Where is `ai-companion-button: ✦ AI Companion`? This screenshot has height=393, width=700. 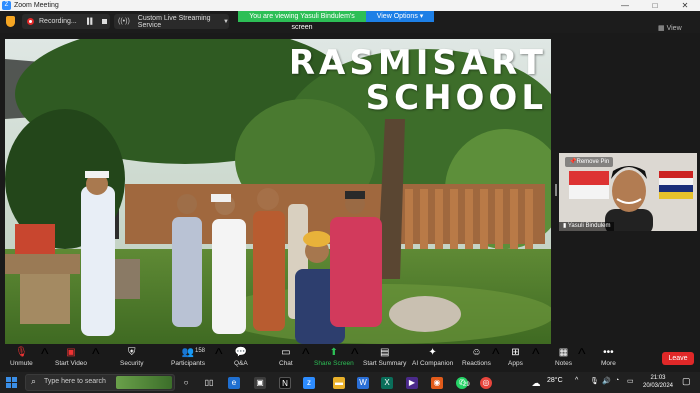
ai-companion-button: ✦ AI Companion is located at coordinates (432, 357).